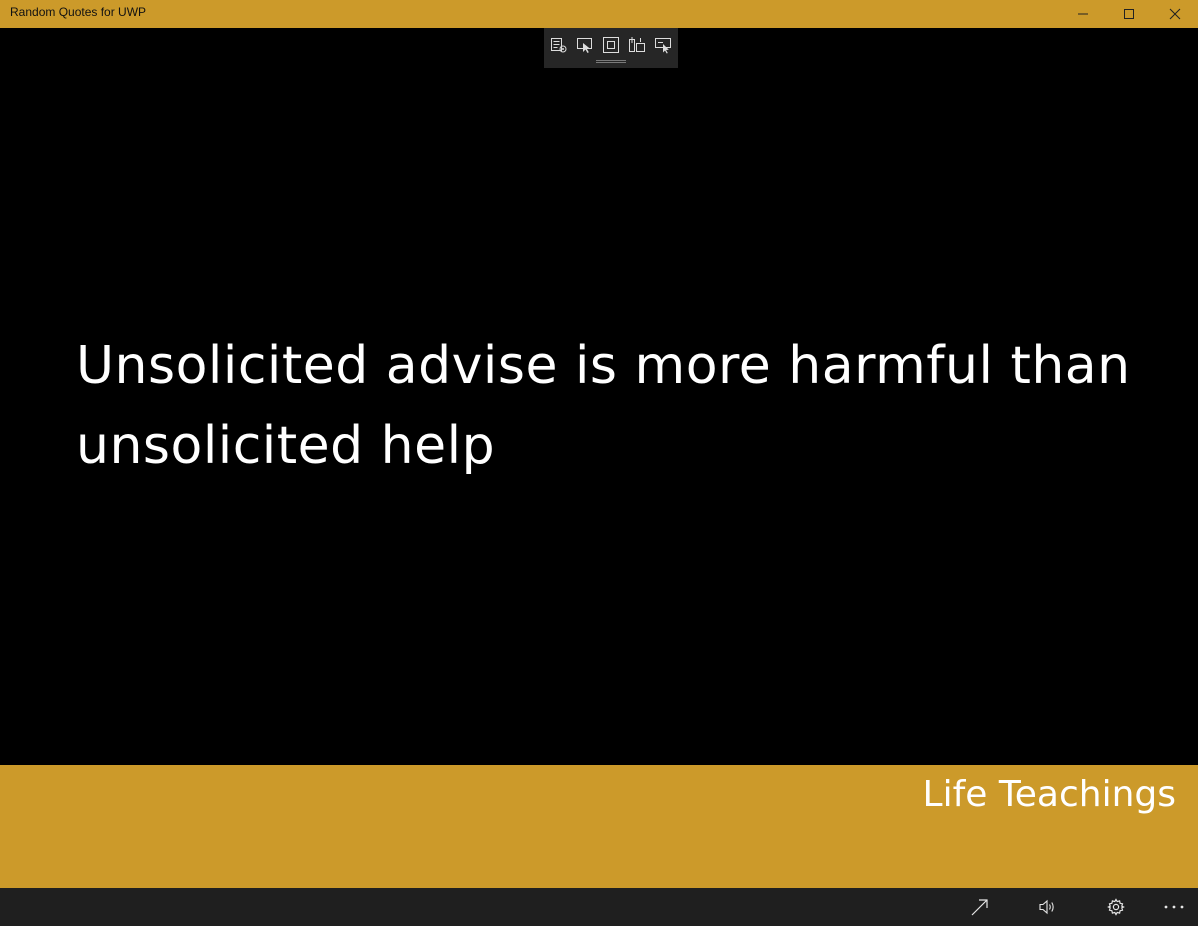 This screenshot has width=1198, height=926. I want to click on display-layout-adorners-icon, so click(611, 45).